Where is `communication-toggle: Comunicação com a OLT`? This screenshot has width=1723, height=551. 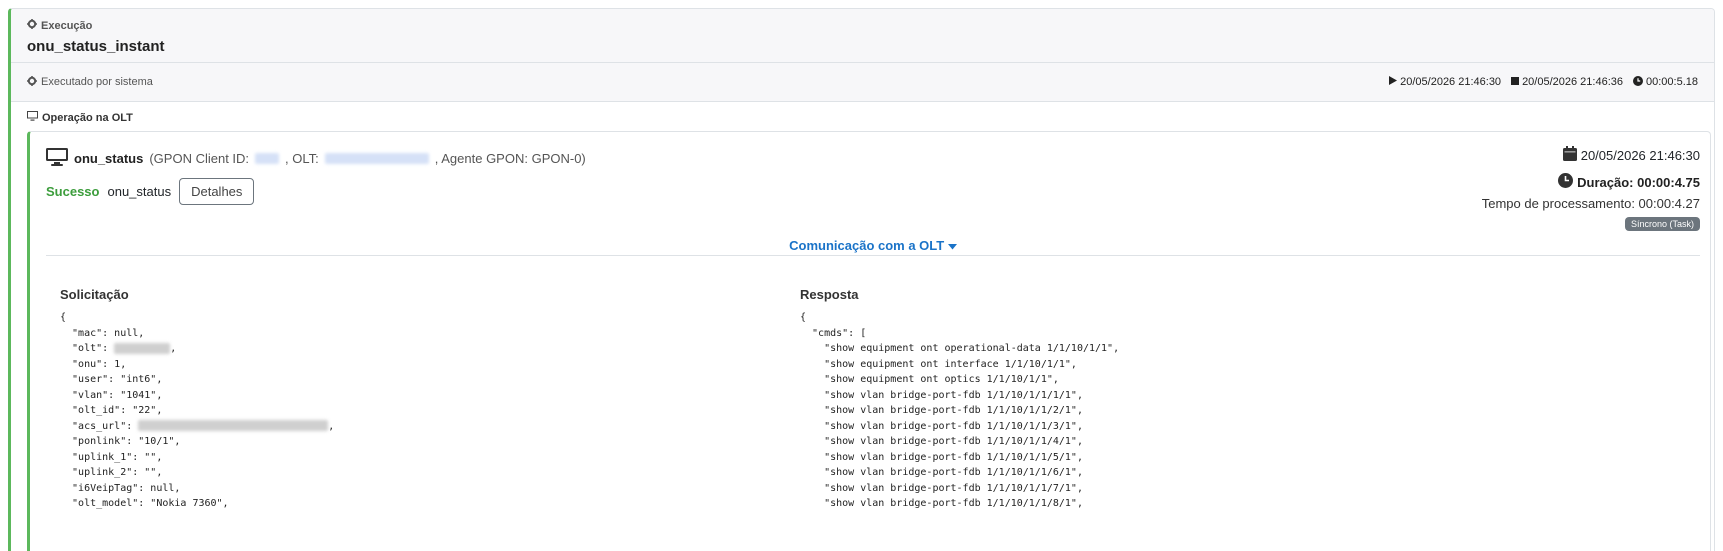 communication-toggle: Comunicação com a OLT is located at coordinates (873, 245).